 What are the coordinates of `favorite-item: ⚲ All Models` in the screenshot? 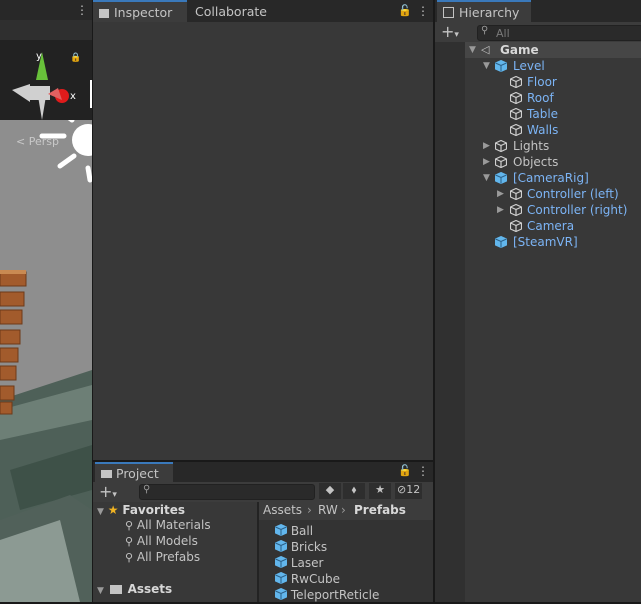 It's located at (161, 541).